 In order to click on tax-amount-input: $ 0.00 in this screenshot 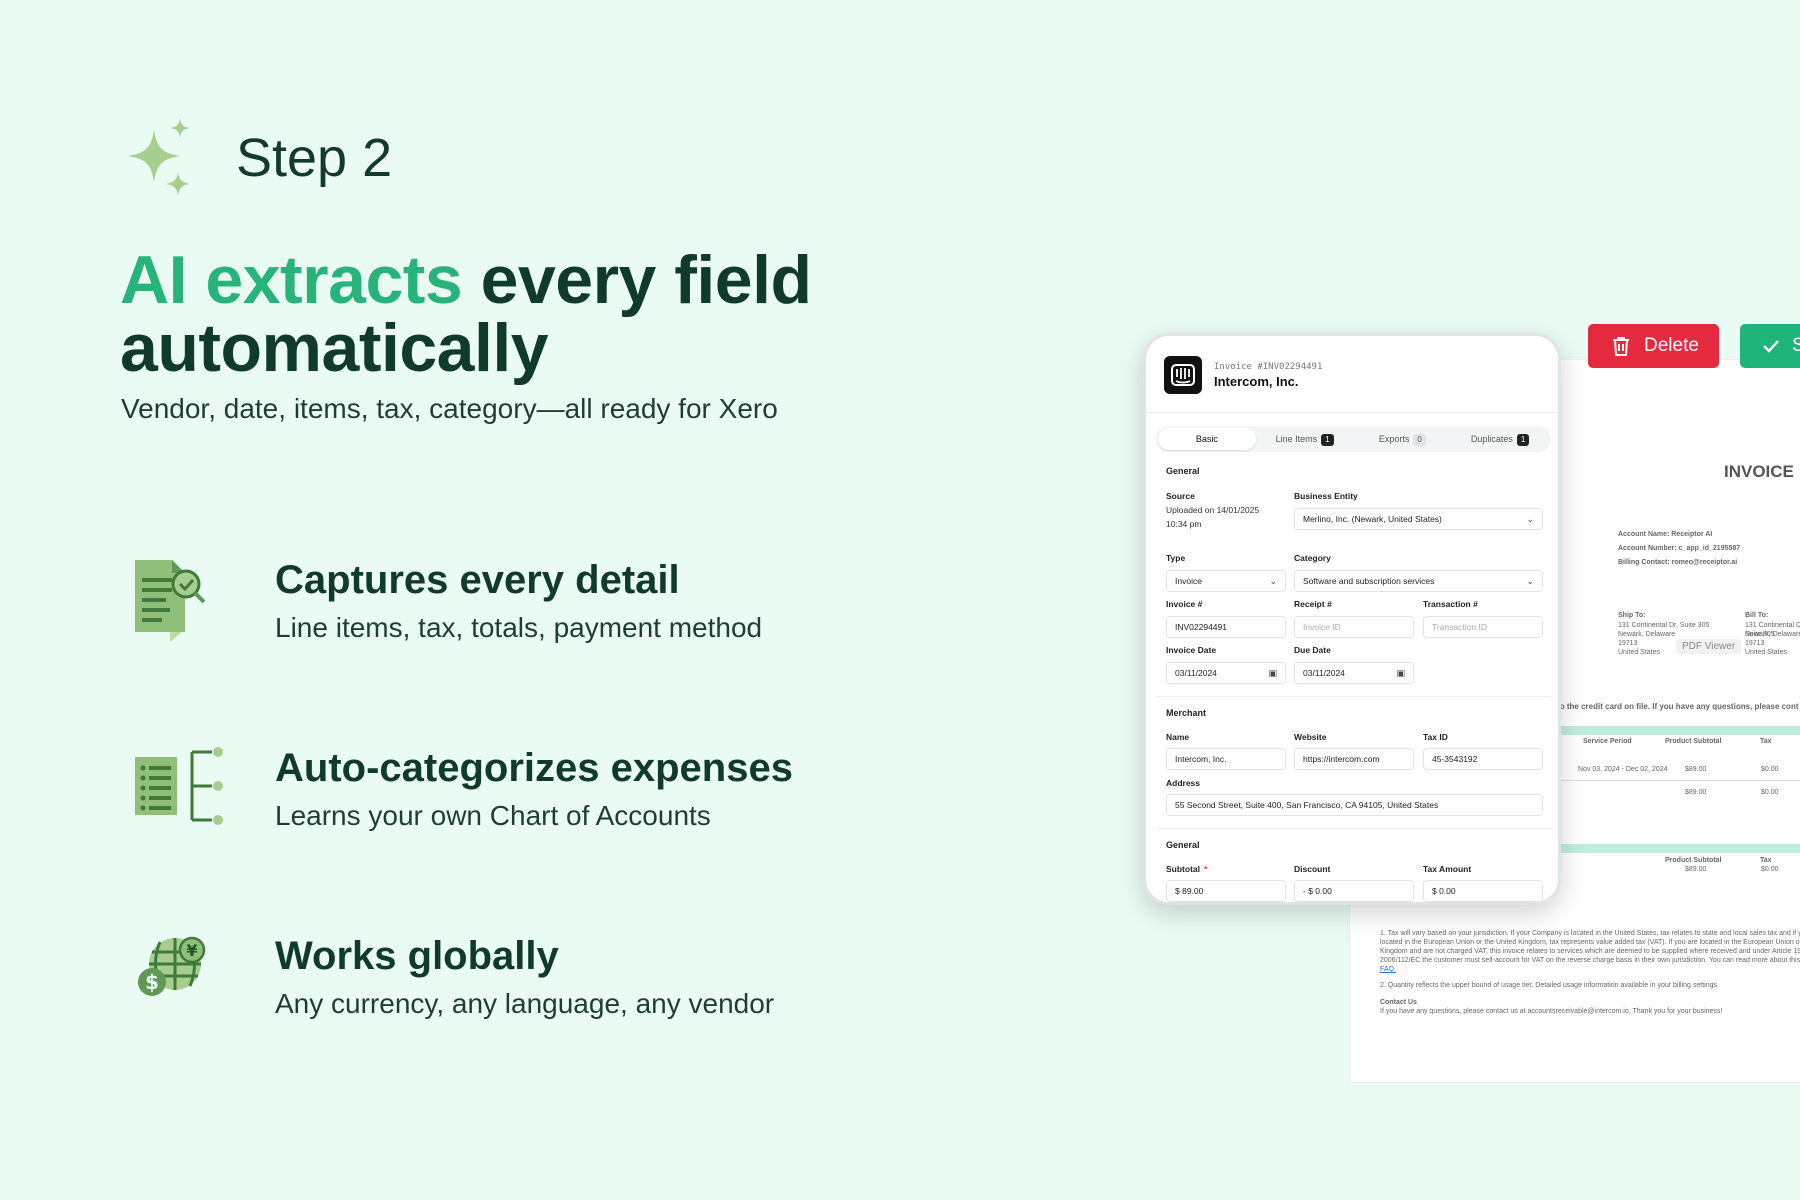, I will do `click(1483, 891)`.